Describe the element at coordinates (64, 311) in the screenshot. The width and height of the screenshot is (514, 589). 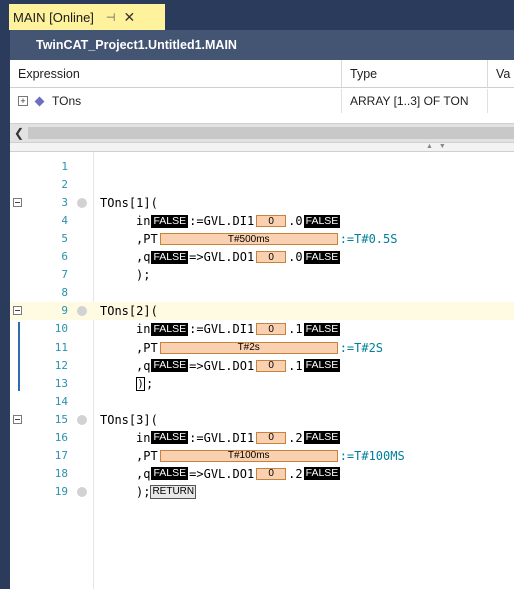
I see `line-number: 9` at that location.